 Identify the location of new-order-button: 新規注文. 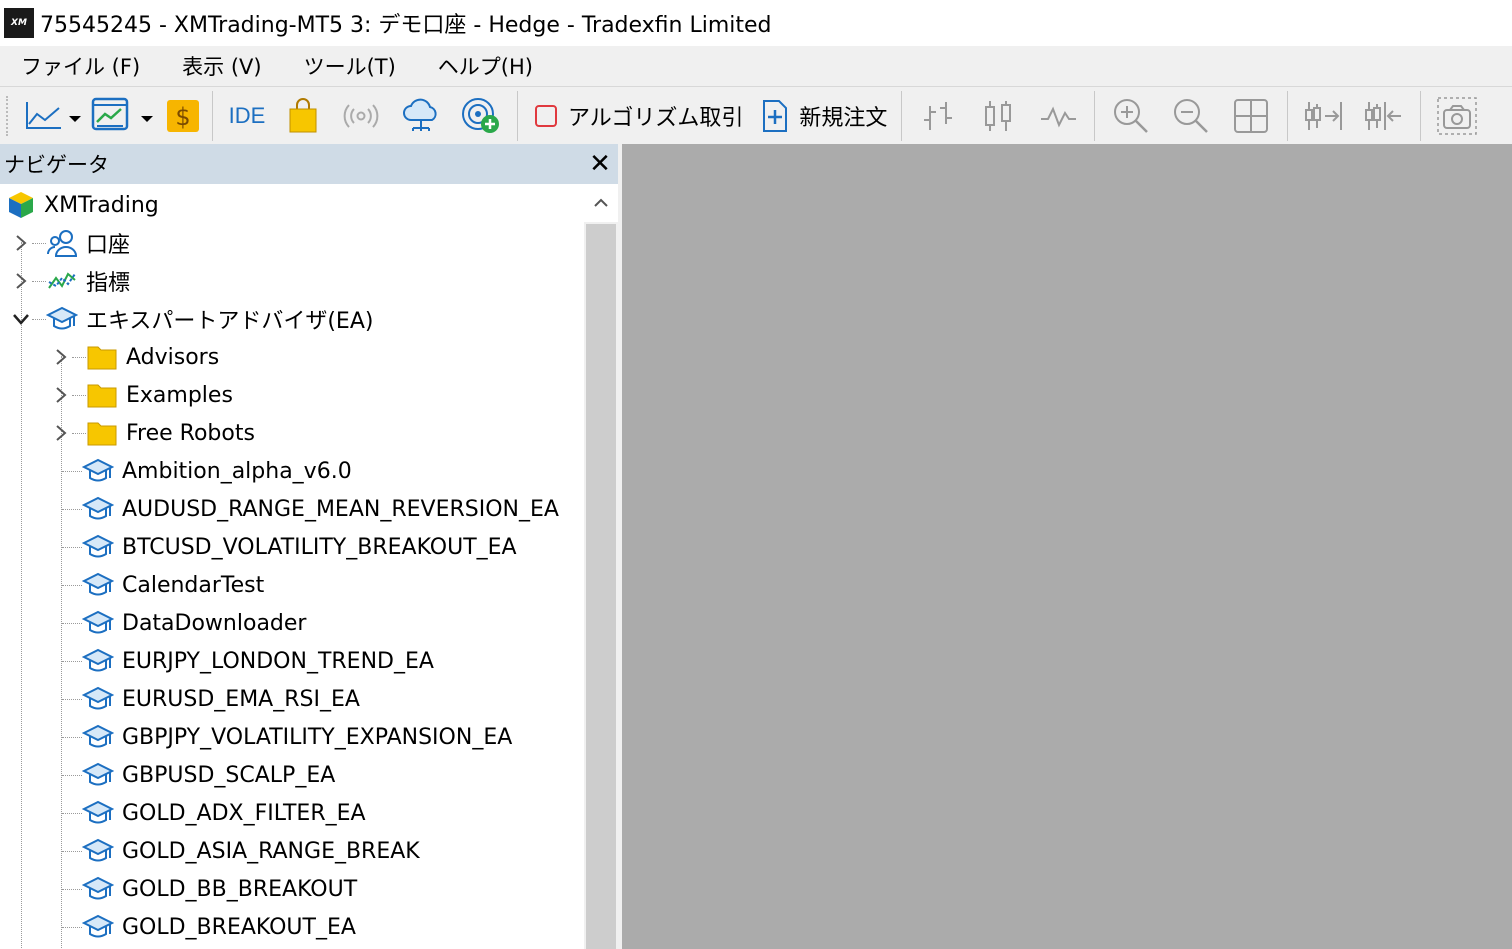
(824, 116).